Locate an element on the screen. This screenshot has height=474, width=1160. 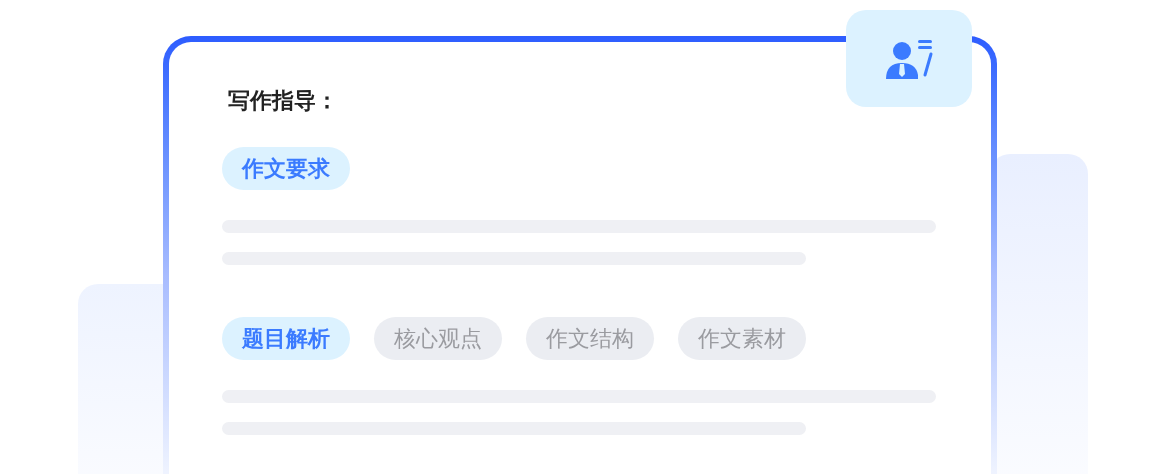
tag: 核心观点 is located at coordinates (438, 338).